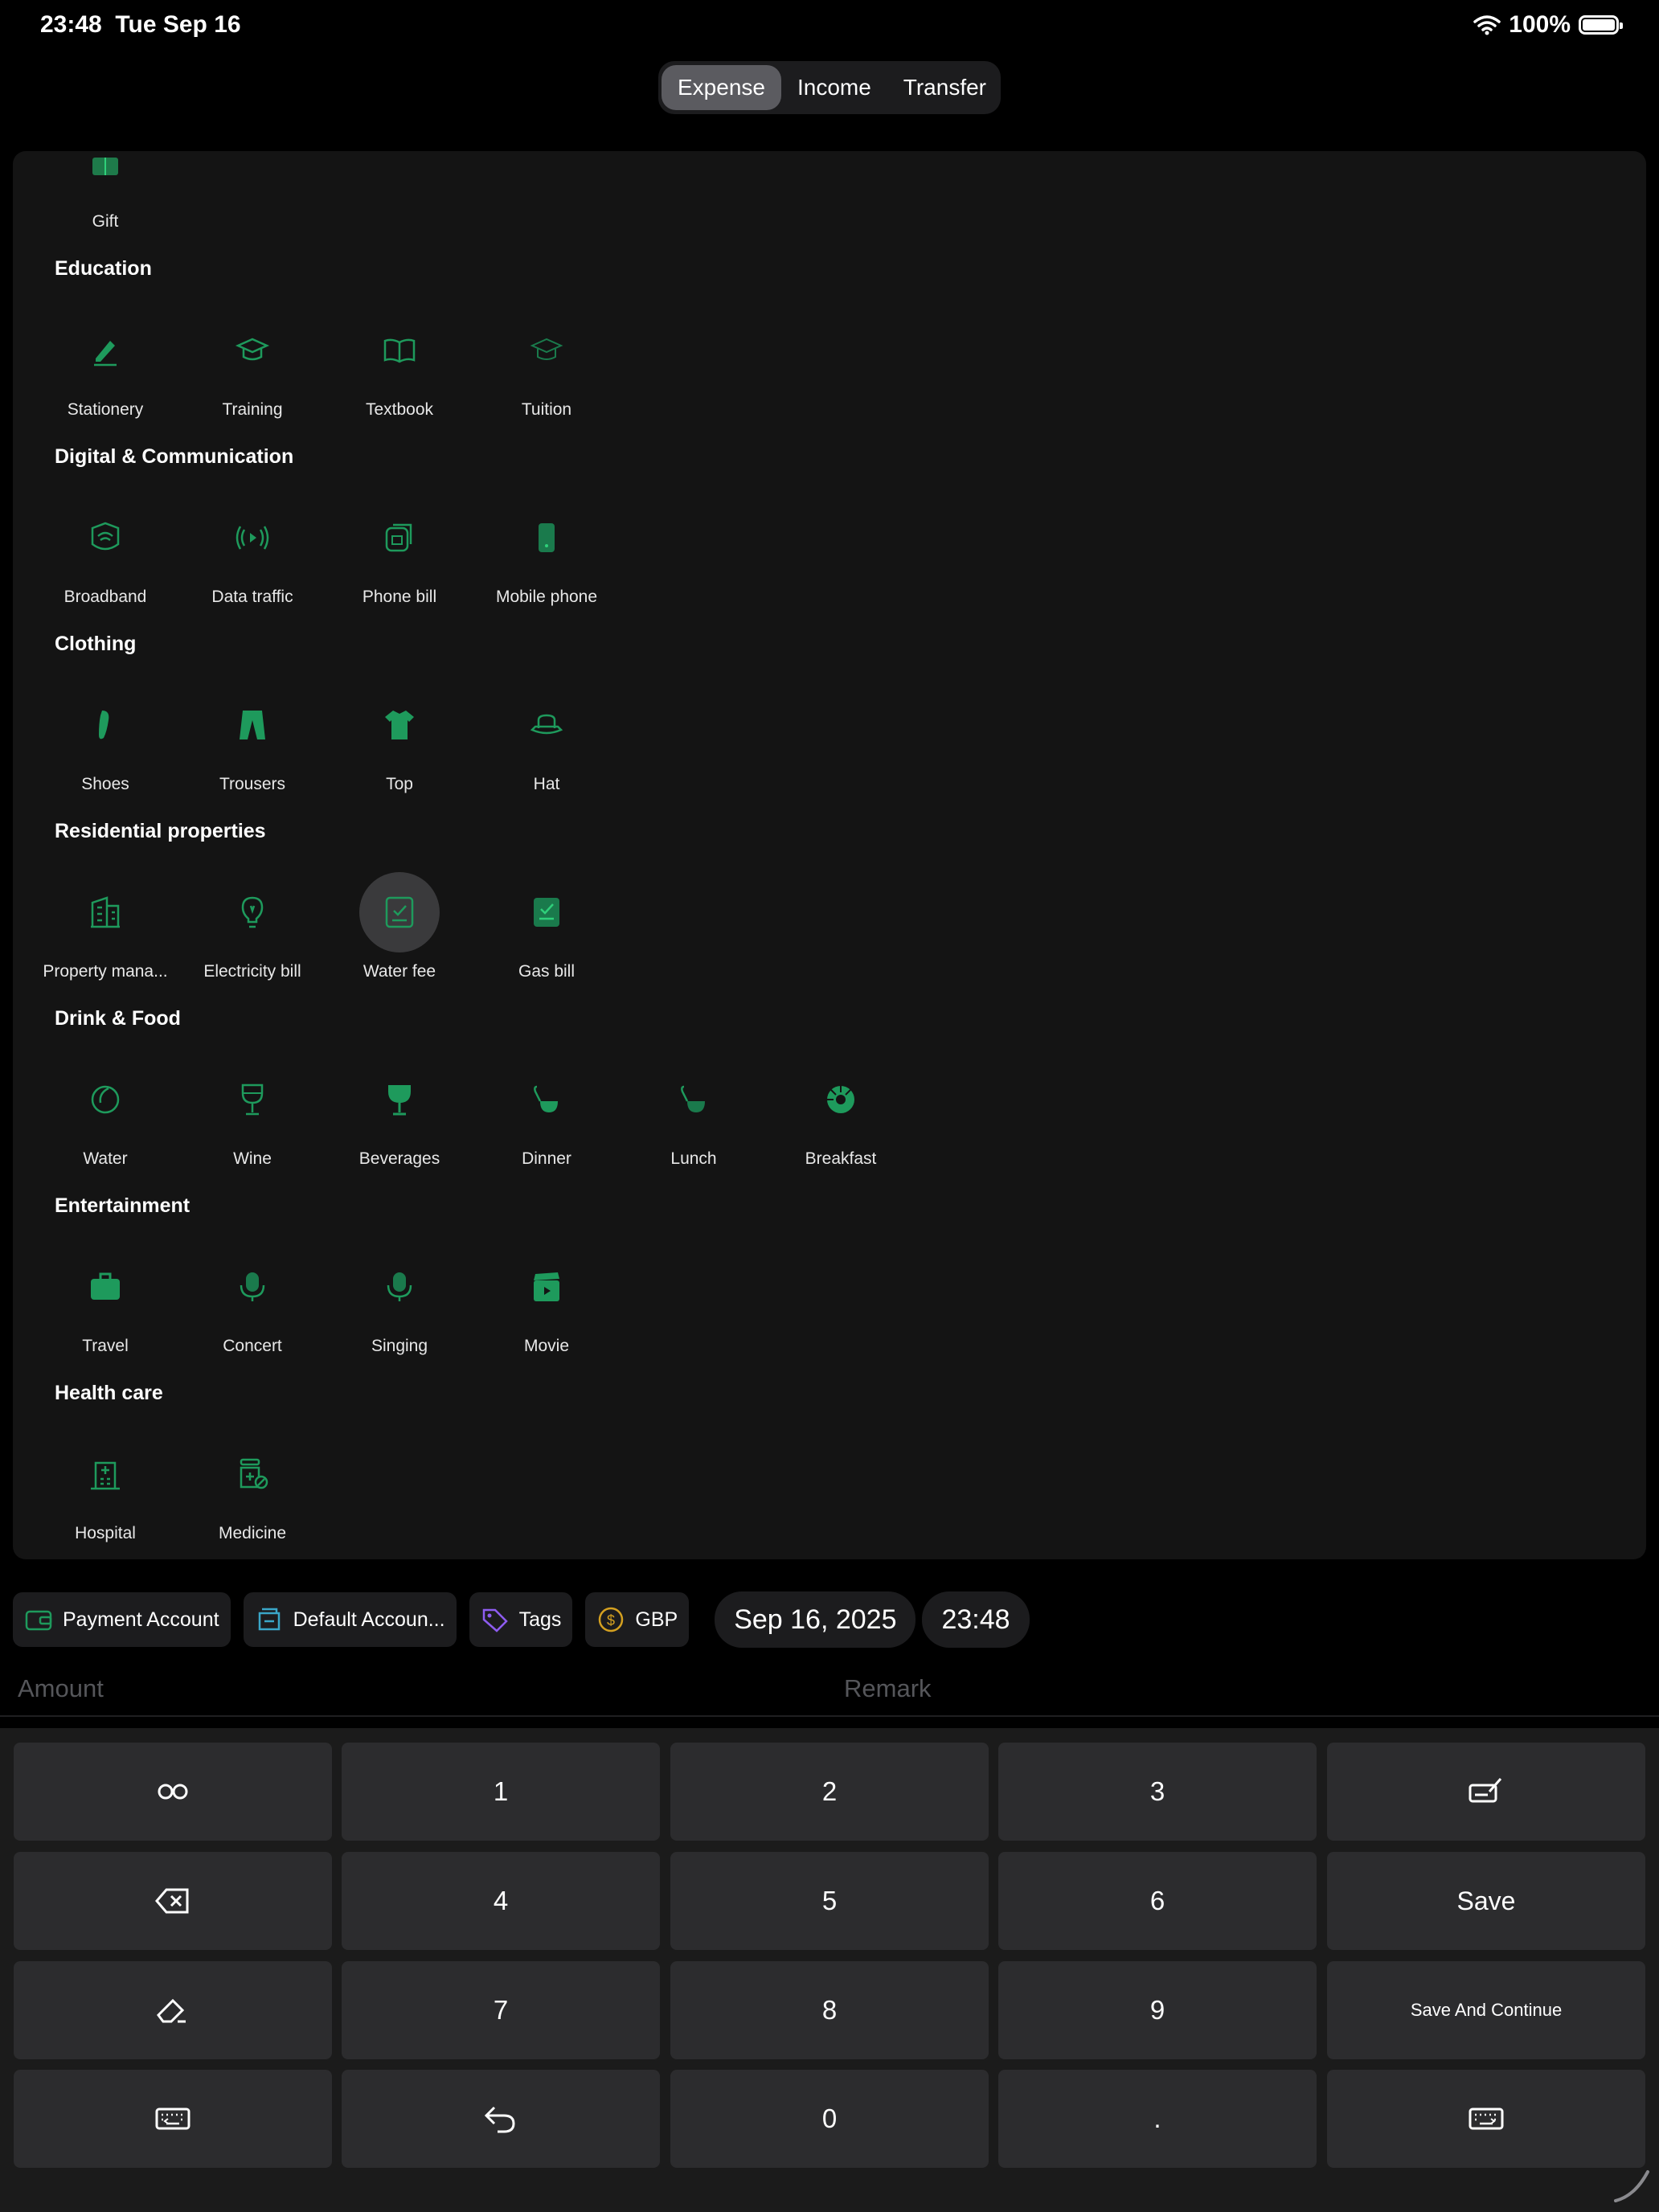 Image resolution: width=1659 pixels, height=2212 pixels. I want to click on category-gas-bill: Gas bill, so click(547, 928).